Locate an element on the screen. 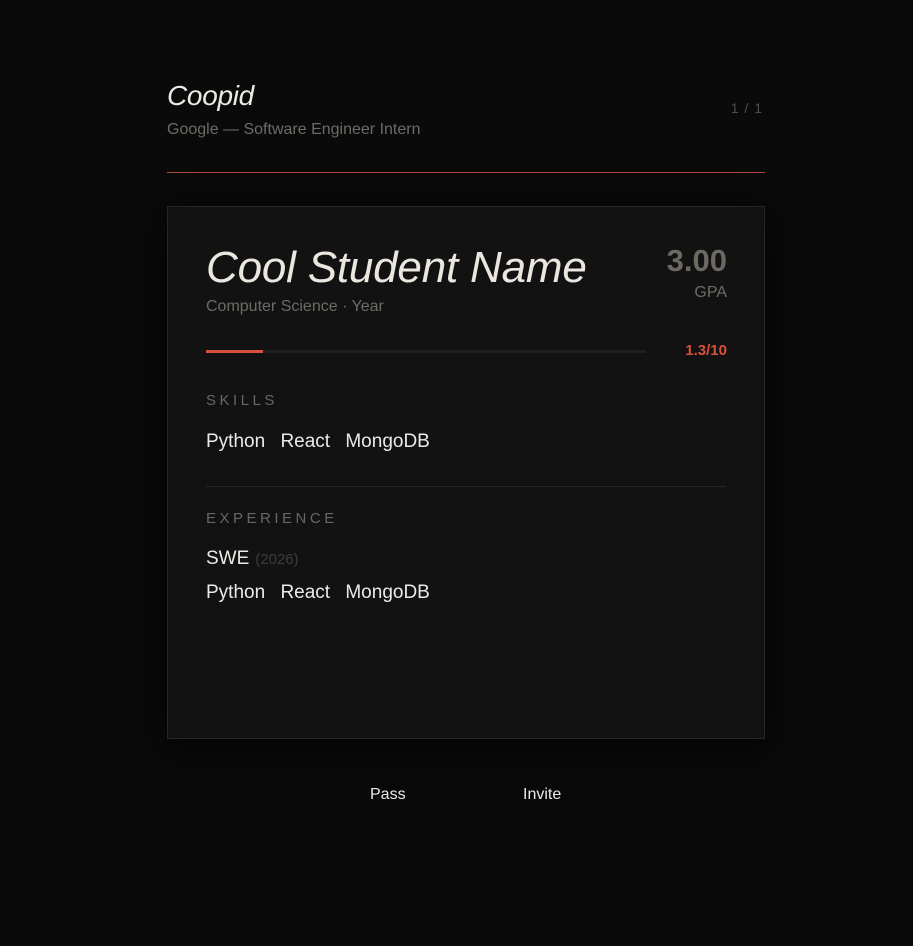  skill-tag: React is located at coordinates (305, 441).